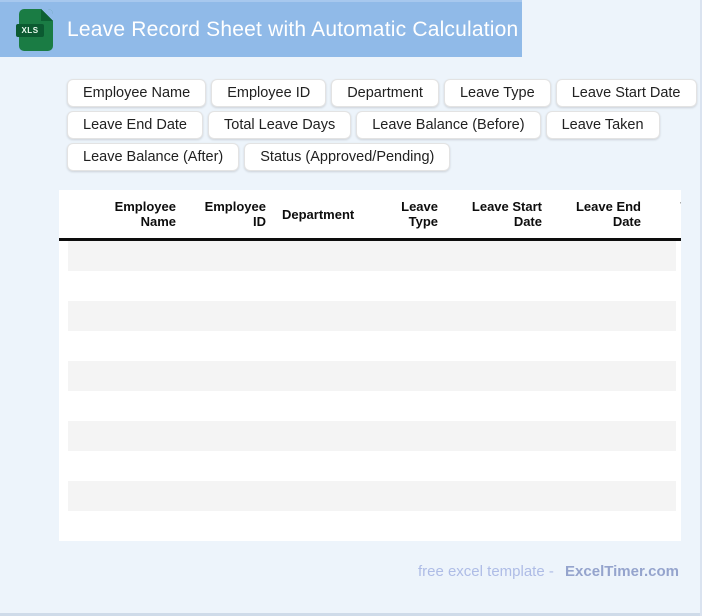  I want to click on column-header-leave-end-date: Leave End Date, so click(608, 214).